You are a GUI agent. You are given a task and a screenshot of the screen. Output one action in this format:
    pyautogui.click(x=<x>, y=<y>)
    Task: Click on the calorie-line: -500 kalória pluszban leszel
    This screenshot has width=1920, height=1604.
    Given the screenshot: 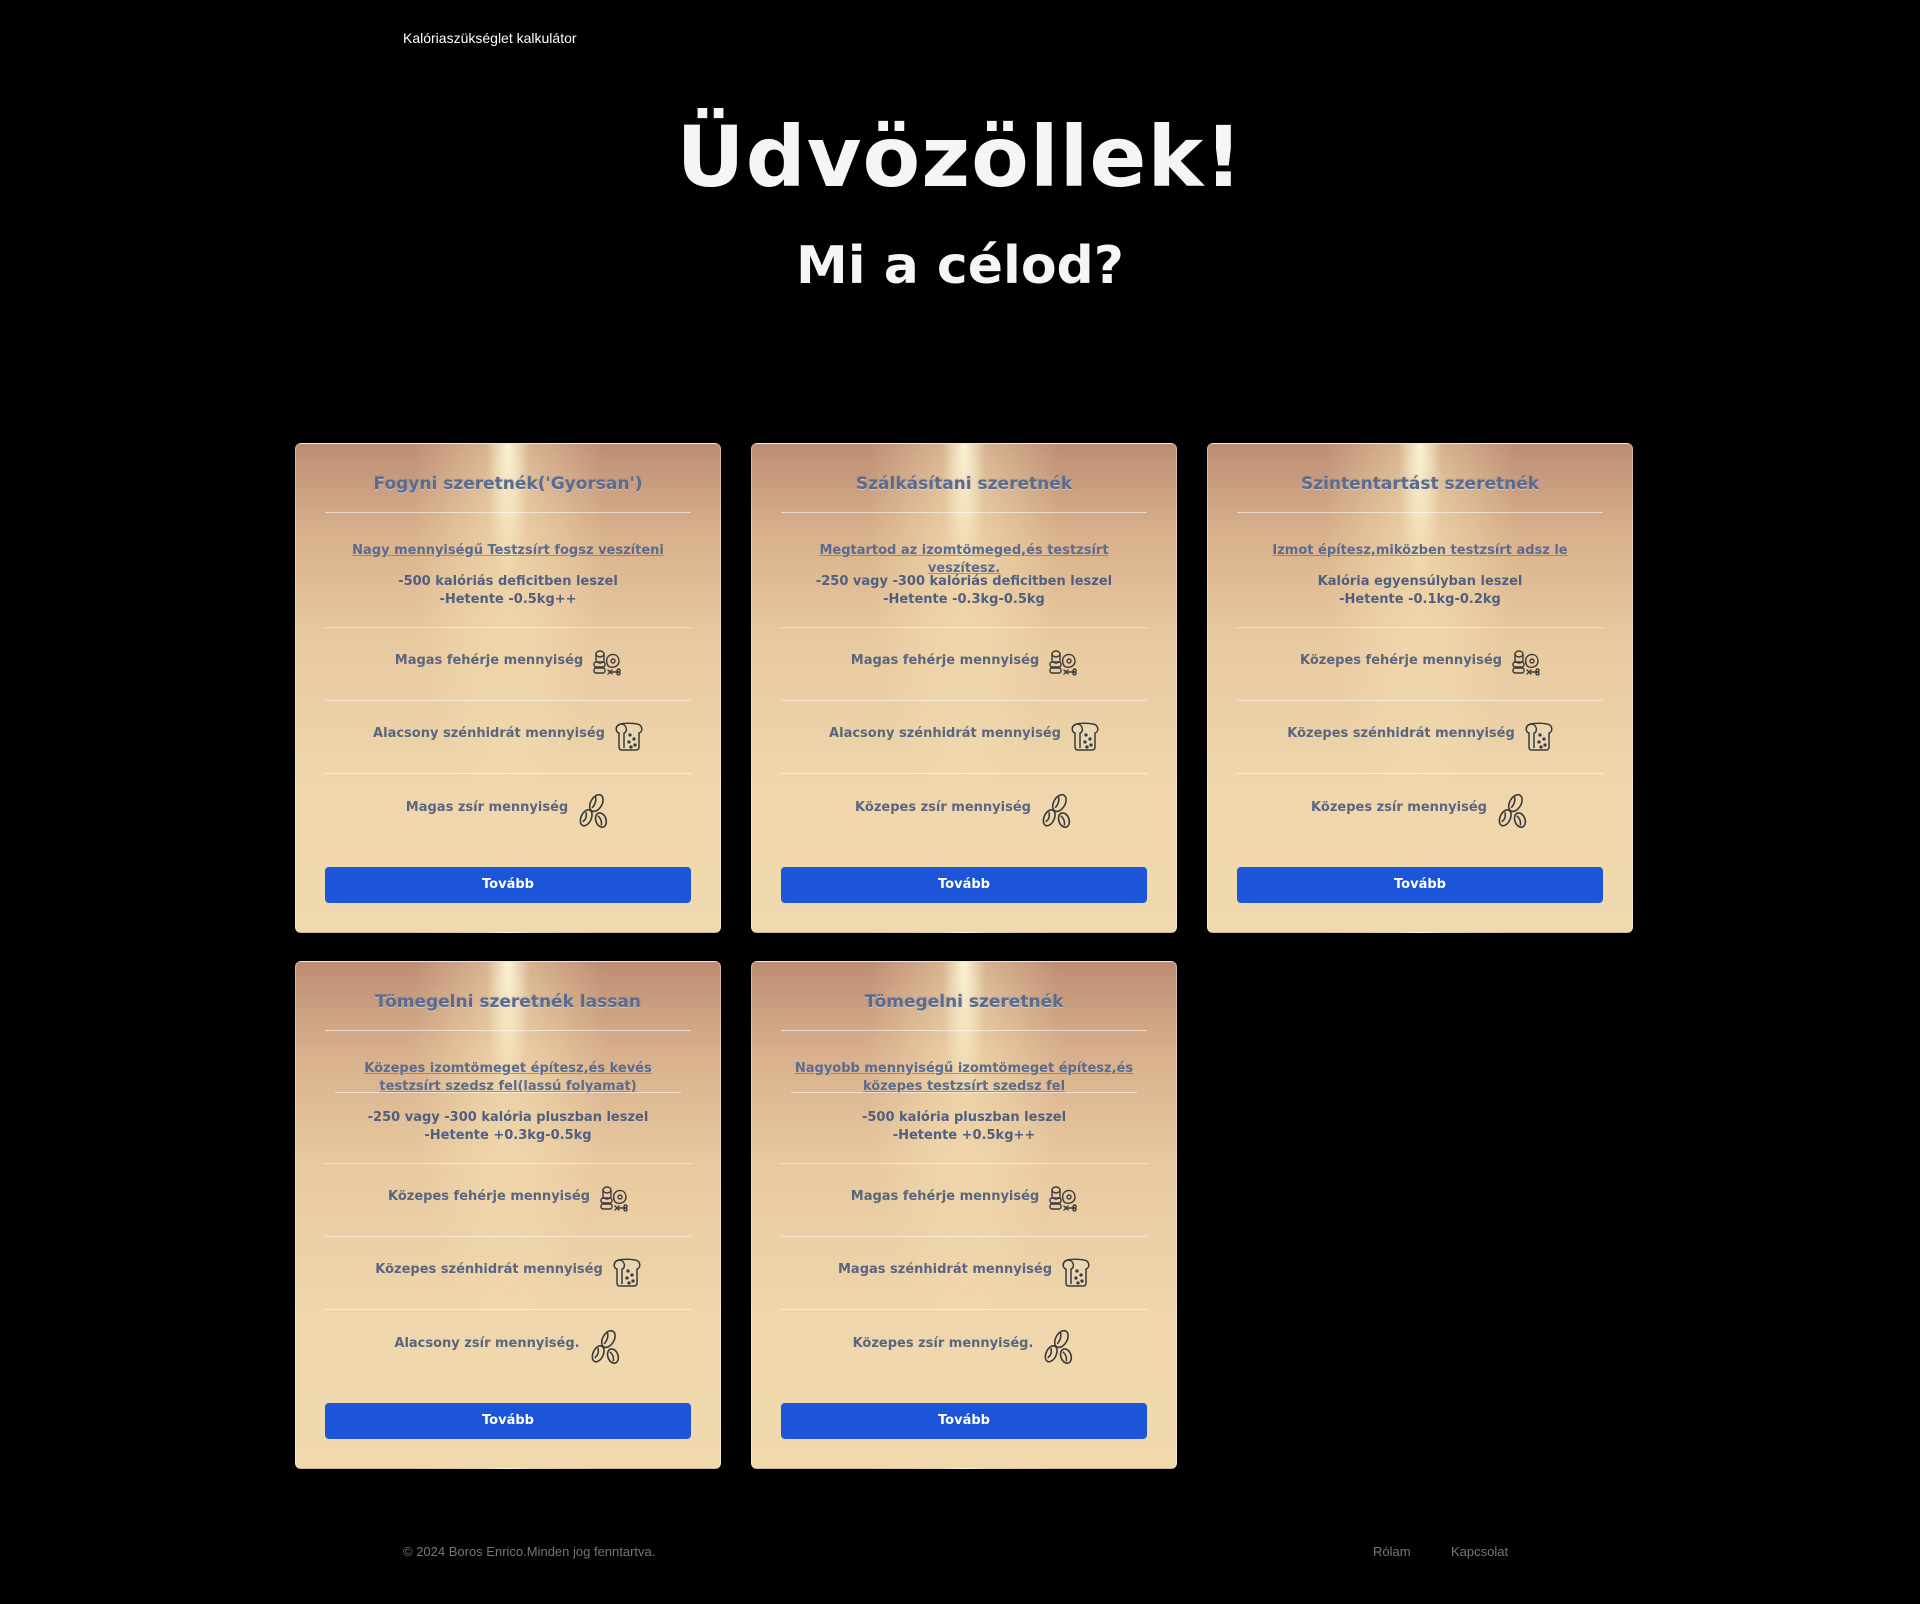 What is the action you would take?
    pyautogui.click(x=964, y=1117)
    